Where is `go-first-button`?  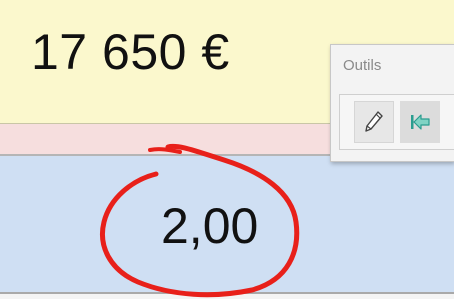
go-first-button is located at coordinates (420, 122).